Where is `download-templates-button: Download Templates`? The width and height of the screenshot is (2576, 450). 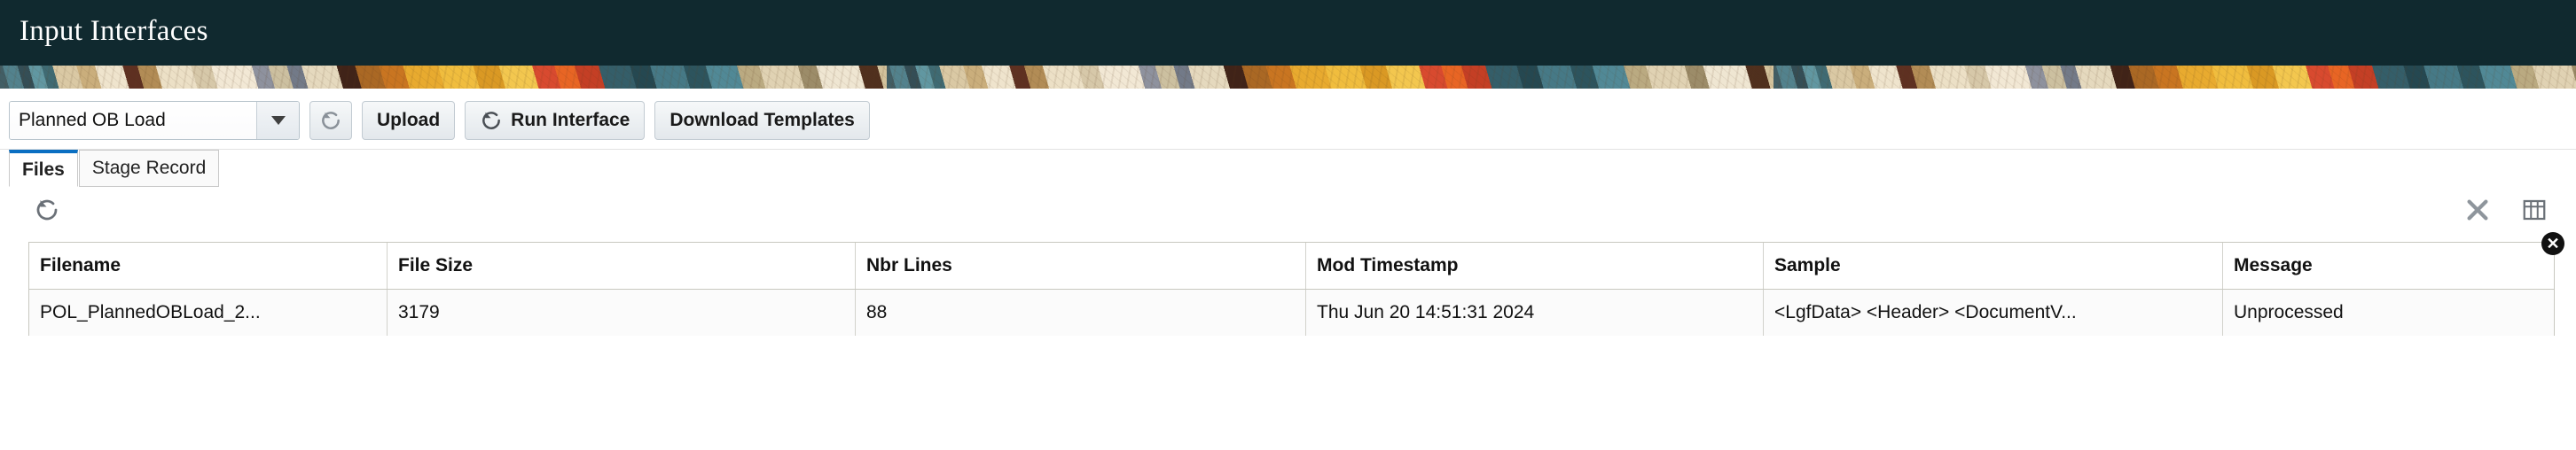
download-templates-button: Download Templates is located at coordinates (762, 120).